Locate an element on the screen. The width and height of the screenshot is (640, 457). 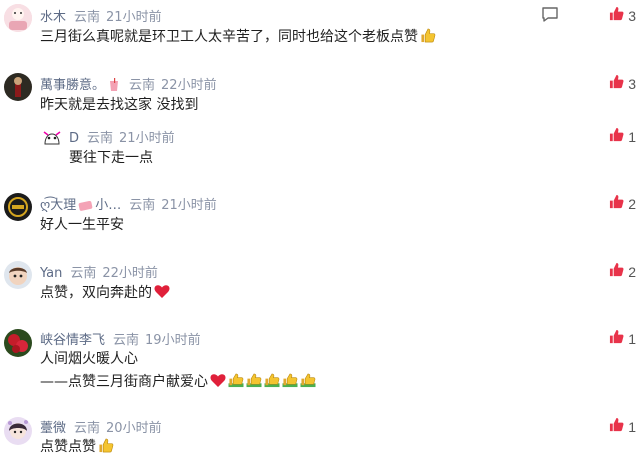
comment-meta: 薹微 云南 20小时前 is located at coordinates (101, 426).